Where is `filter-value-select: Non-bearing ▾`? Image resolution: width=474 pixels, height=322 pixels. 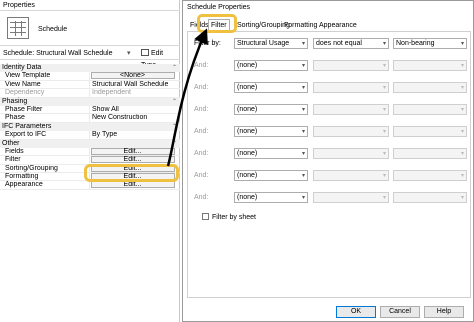
filter-value-select: Non-bearing ▾ is located at coordinates (430, 43).